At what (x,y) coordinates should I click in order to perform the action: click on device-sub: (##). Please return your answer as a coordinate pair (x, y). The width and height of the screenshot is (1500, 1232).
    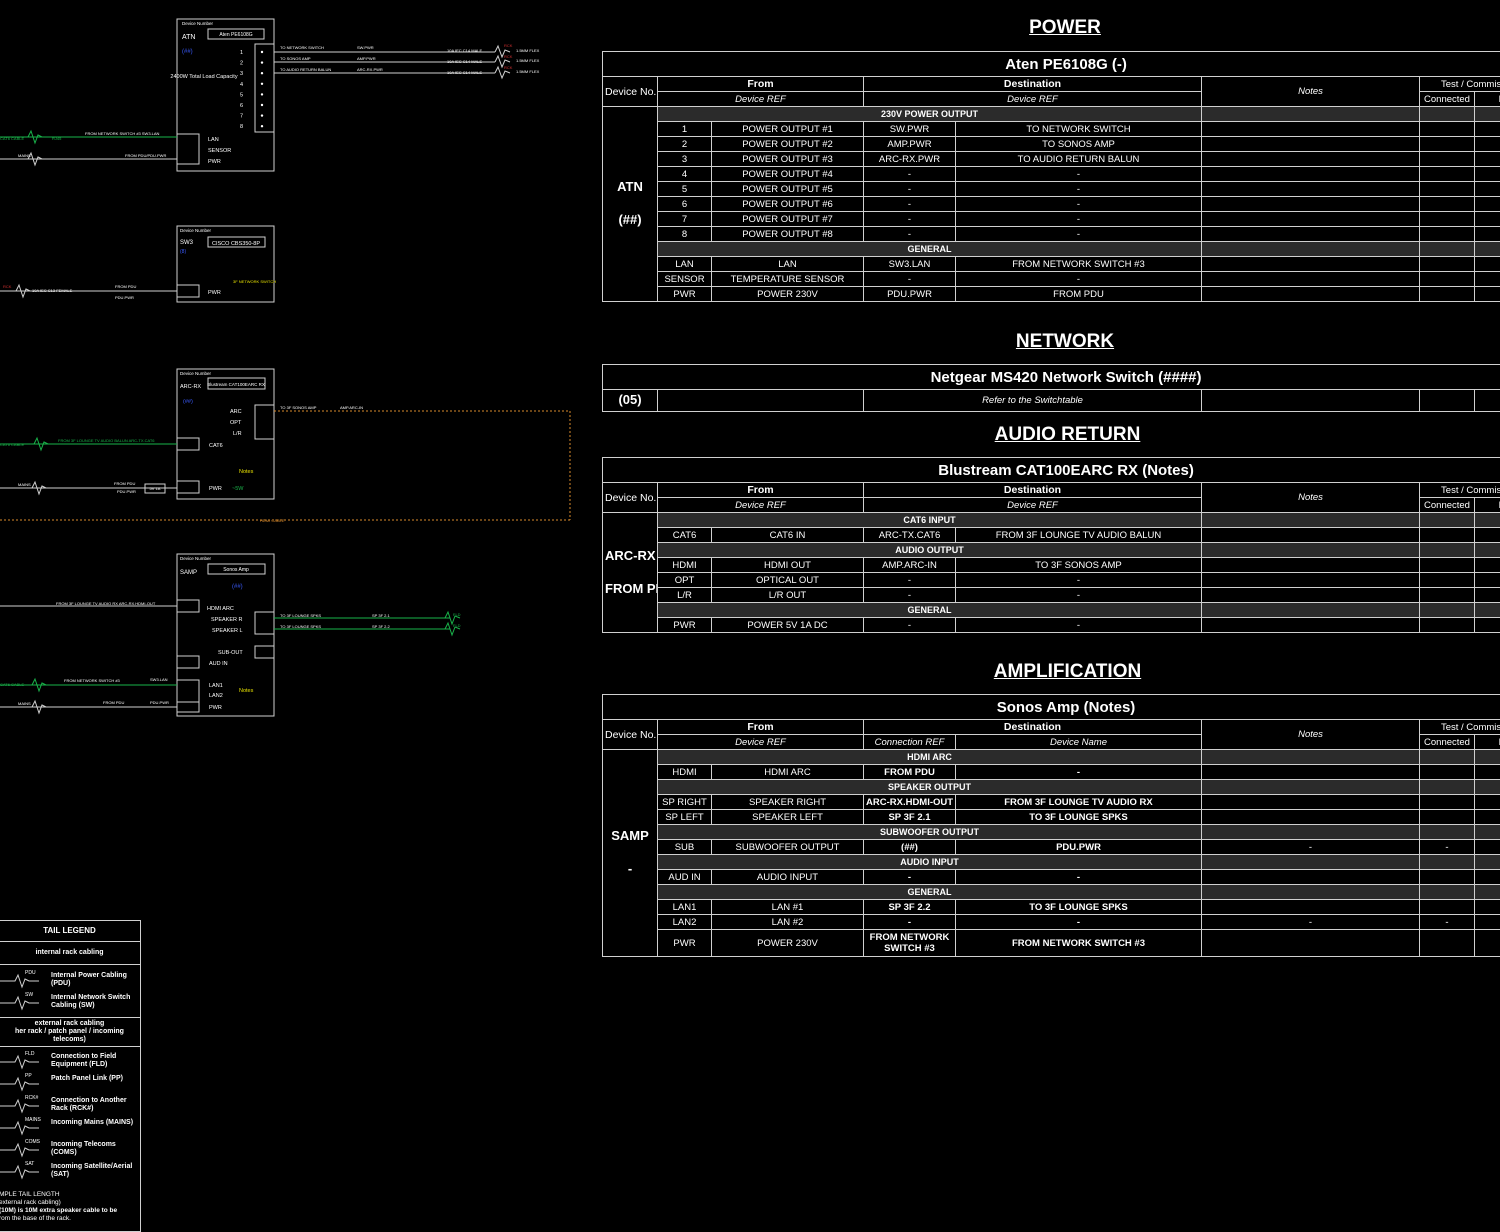
    Looking at the image, I should click on (630, 220).